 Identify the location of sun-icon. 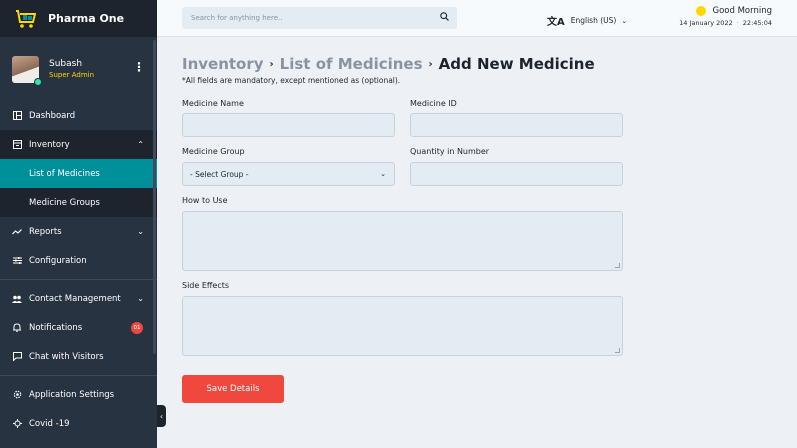
(700, 11).